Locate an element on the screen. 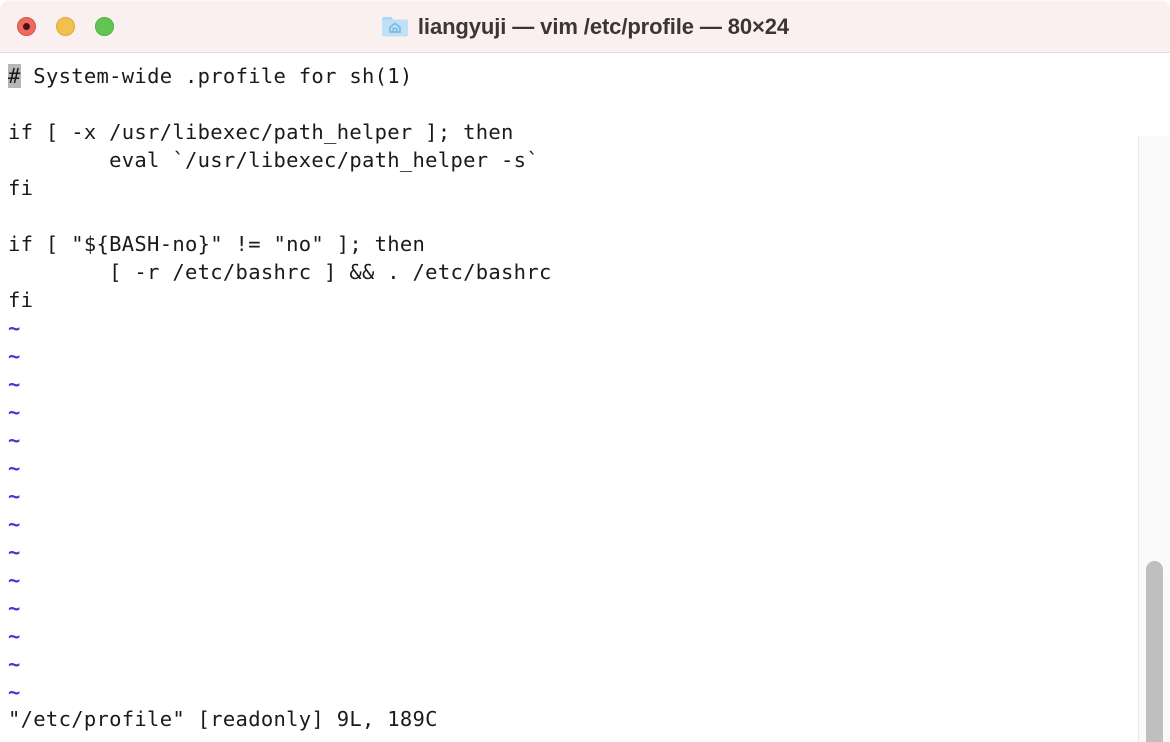  buffer-line: [ -r /etc/bashrc ] && . /etc/bashrc is located at coordinates (280, 272).